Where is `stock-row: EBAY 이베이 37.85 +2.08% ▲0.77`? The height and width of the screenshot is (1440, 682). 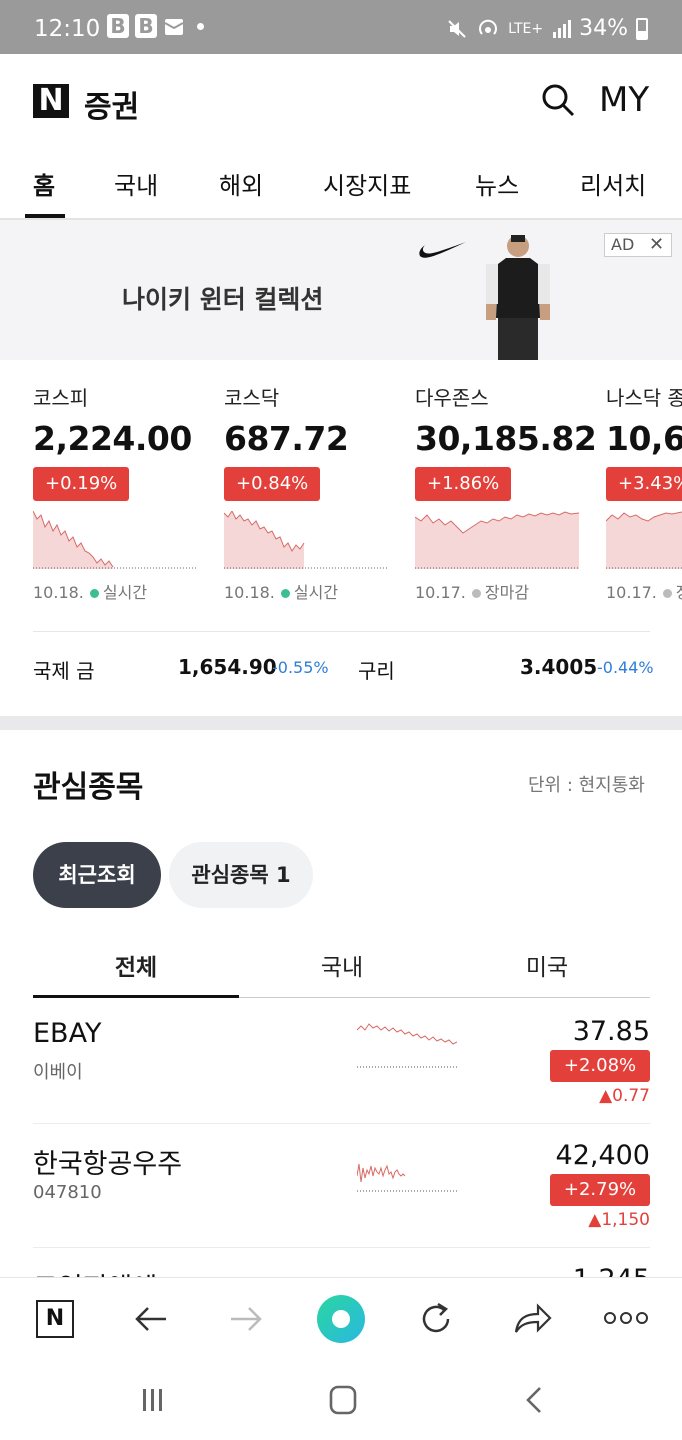
stock-row: EBAY 이베이 37.85 +2.08% ▲0.77 is located at coordinates (341, 1062).